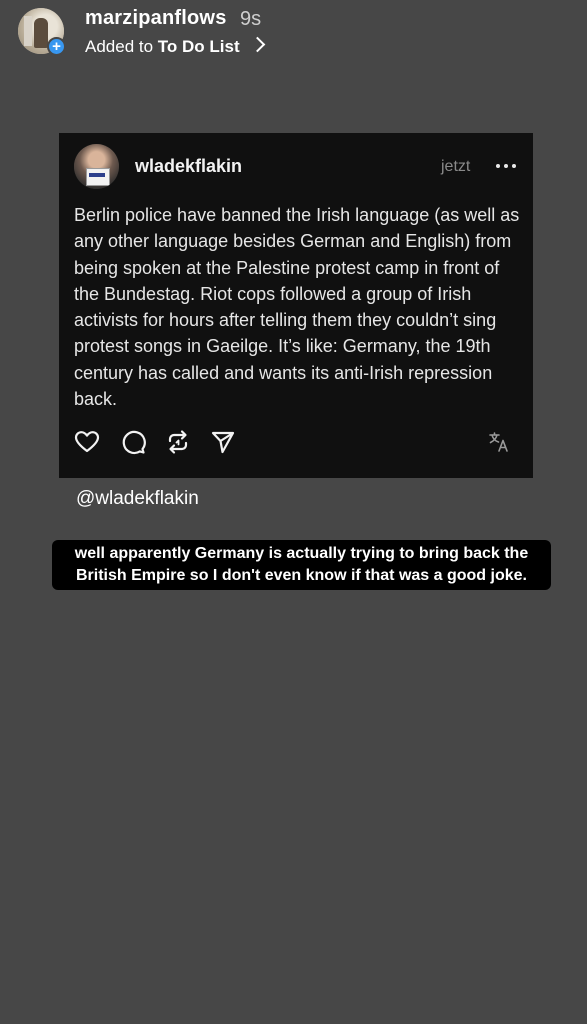 This screenshot has width=587, height=1024. Describe the element at coordinates (156, 18) in the screenshot. I see `story-username: marzipanflows` at that location.